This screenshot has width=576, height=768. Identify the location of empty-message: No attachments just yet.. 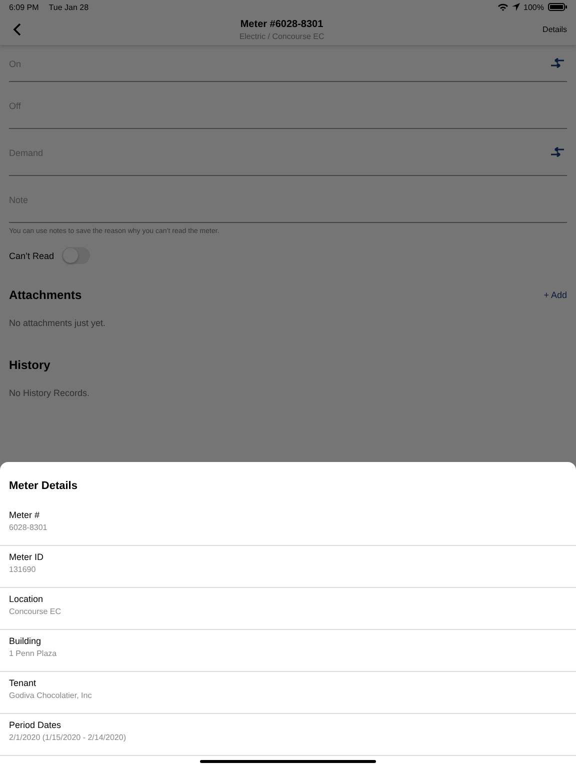
(58, 323).